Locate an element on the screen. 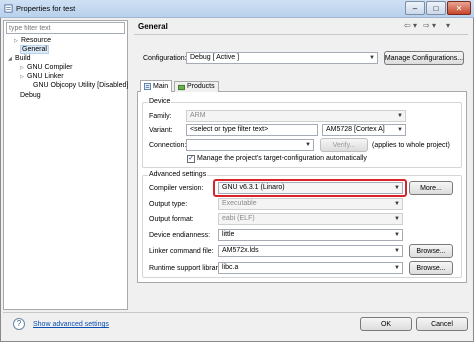  help-icon: ? is located at coordinates (19, 324).